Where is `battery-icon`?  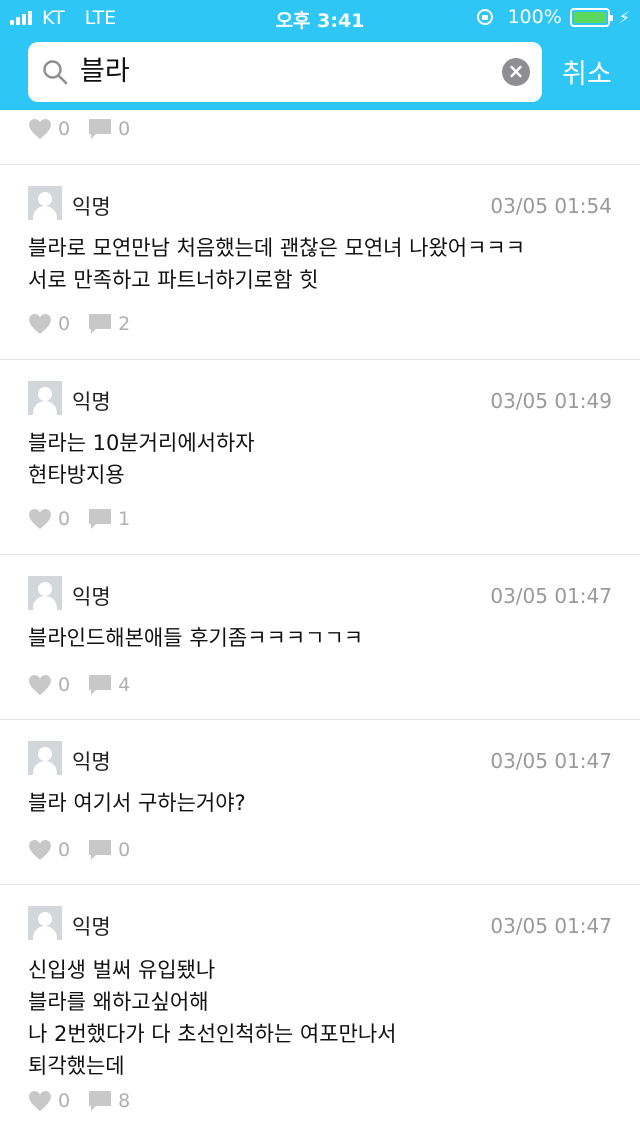 battery-icon is located at coordinates (591, 17).